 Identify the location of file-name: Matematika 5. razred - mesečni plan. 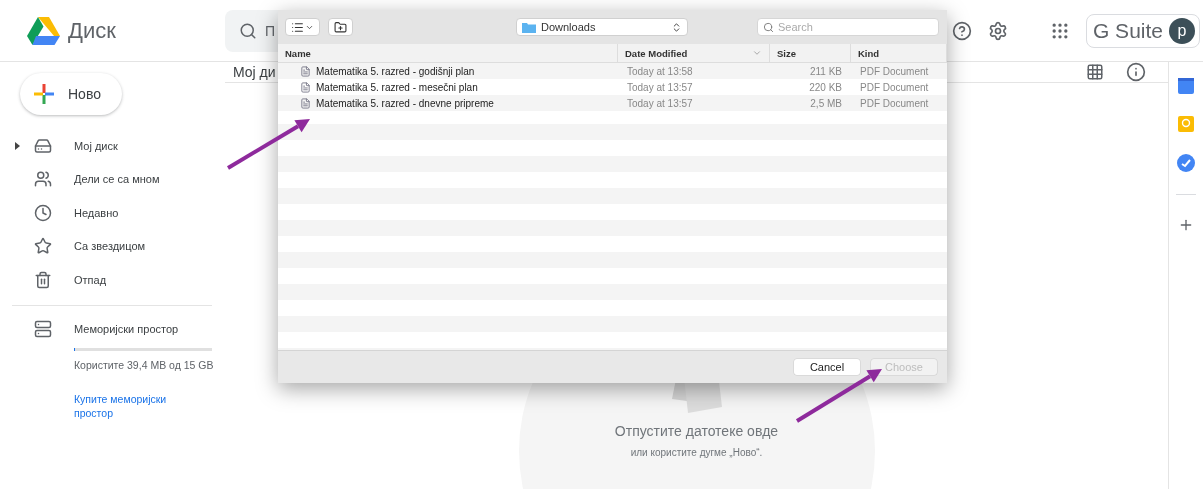
(397, 87).